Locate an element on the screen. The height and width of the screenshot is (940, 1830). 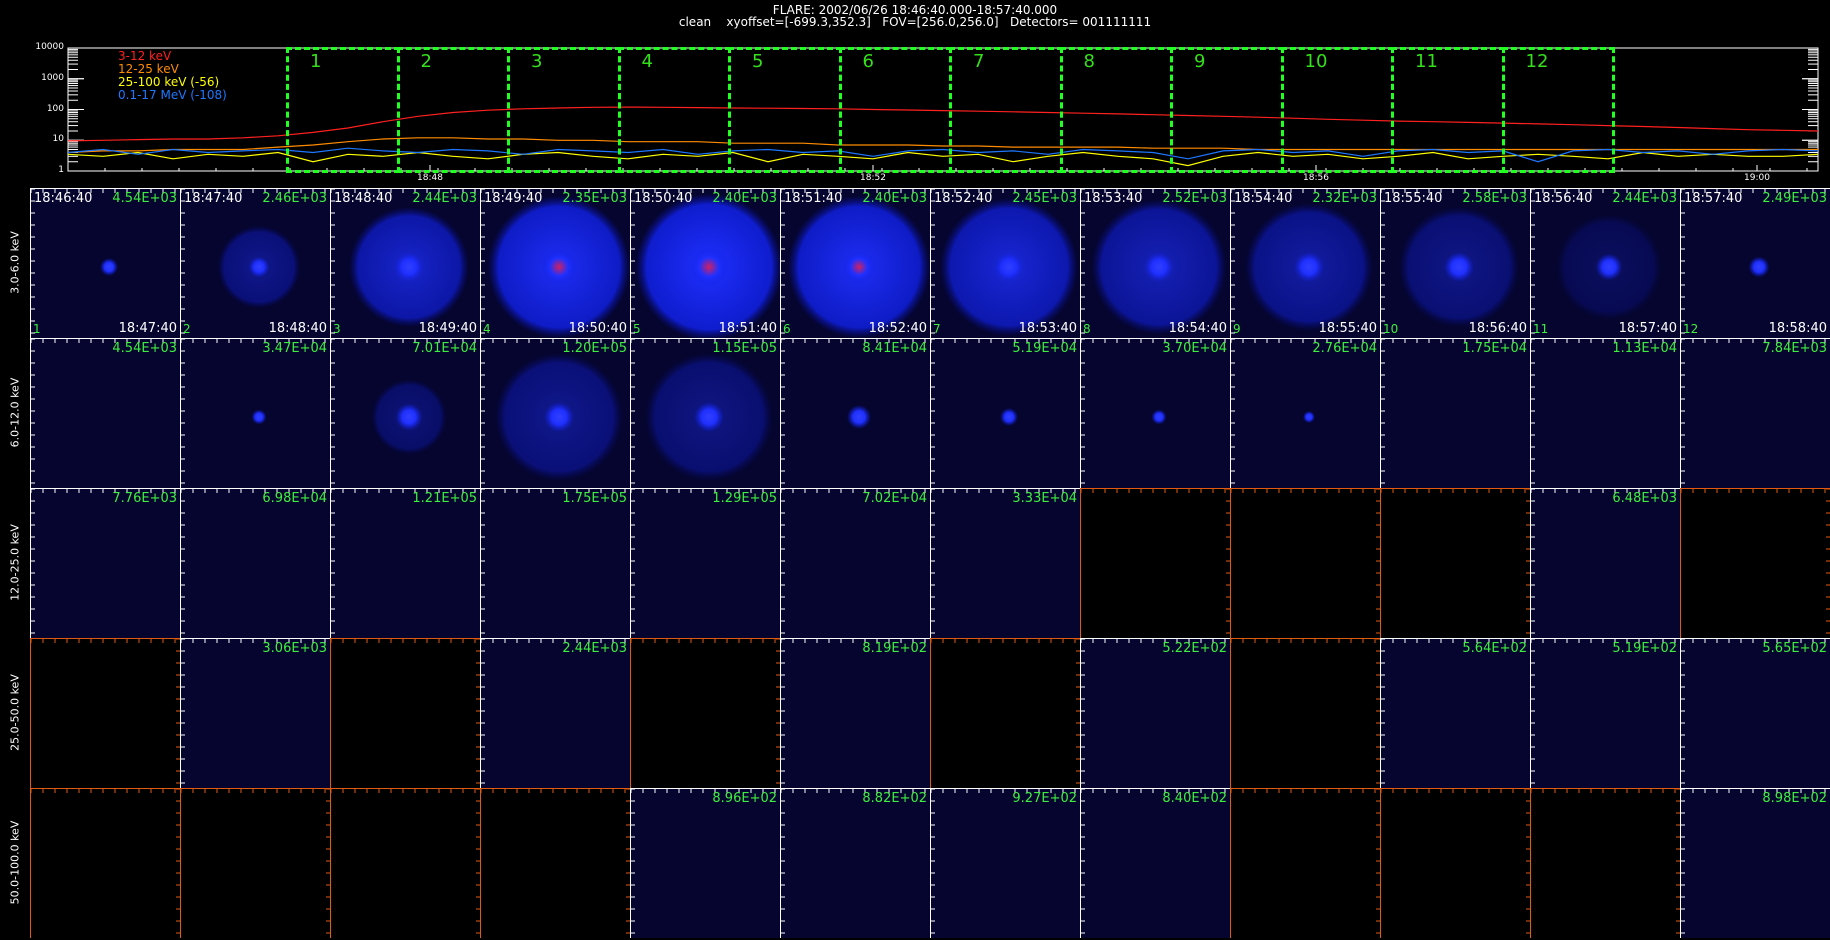
peak-value: 2.76E+04 is located at coordinates (1344, 348).